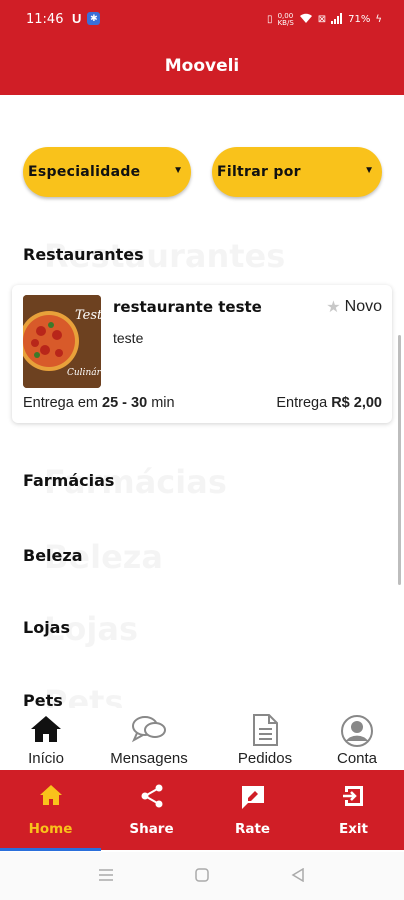 The height and width of the screenshot is (900, 404). Describe the element at coordinates (187, 307) in the screenshot. I see `restaurant-name: restaurante teste` at that location.